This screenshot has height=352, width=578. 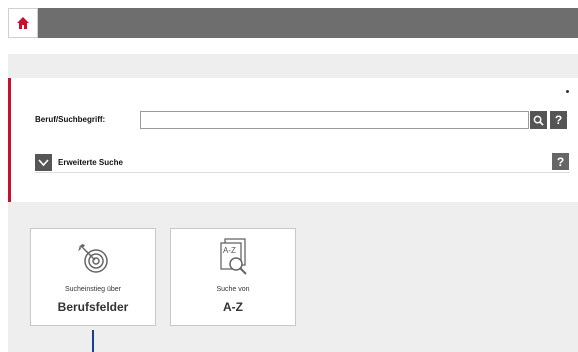 I want to click on advanced-search-toggle, so click(x=43, y=162).